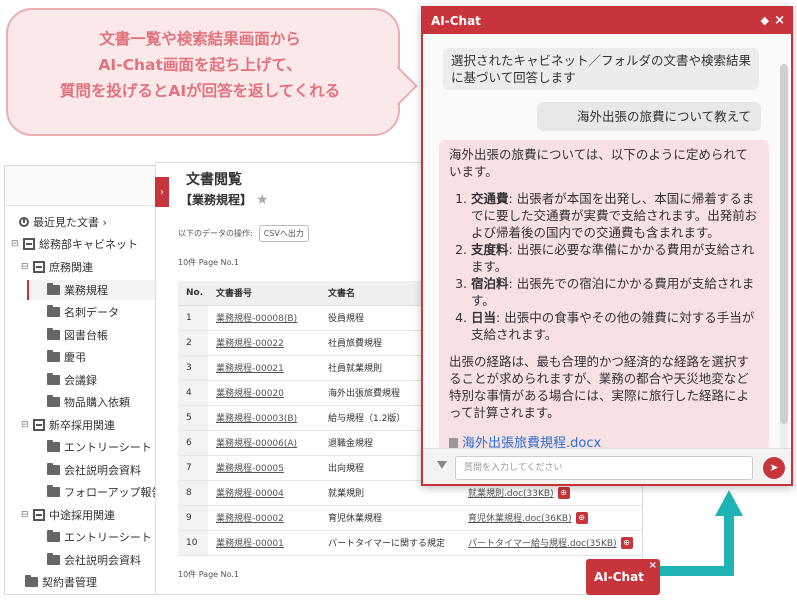  What do you see at coordinates (74, 244) in the screenshot?
I see `tree-item-general-affairs-cabinet: ⊟ 総務部キャビネット` at bounding box center [74, 244].